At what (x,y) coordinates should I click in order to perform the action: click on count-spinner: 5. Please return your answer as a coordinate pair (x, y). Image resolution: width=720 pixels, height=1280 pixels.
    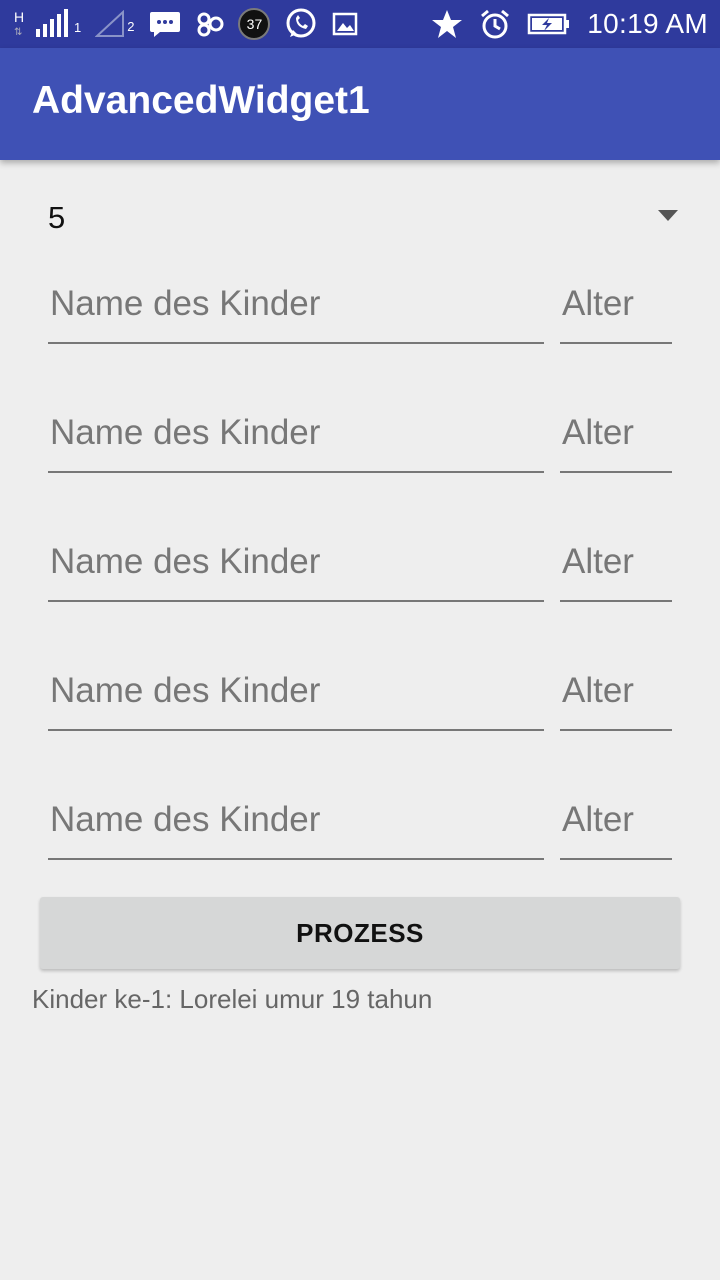
    Looking at the image, I should click on (366, 218).